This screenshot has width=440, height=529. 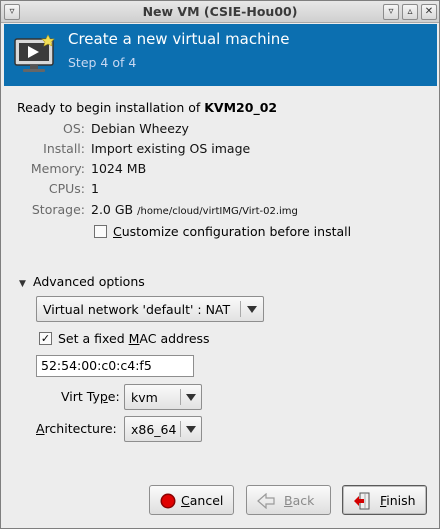 I want to click on customize-mnemonic: C, so click(x=117, y=231).